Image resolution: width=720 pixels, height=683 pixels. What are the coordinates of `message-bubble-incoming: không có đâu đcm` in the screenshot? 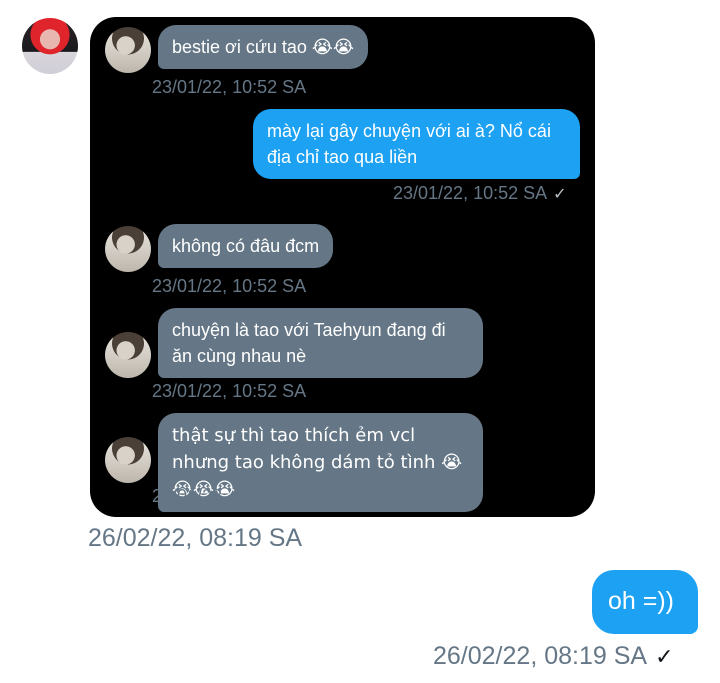 It's located at (246, 246).